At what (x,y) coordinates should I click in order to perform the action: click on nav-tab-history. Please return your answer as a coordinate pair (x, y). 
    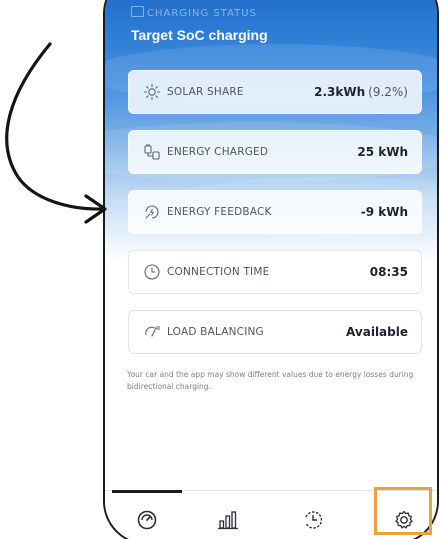
    Looking at the image, I should click on (313, 520).